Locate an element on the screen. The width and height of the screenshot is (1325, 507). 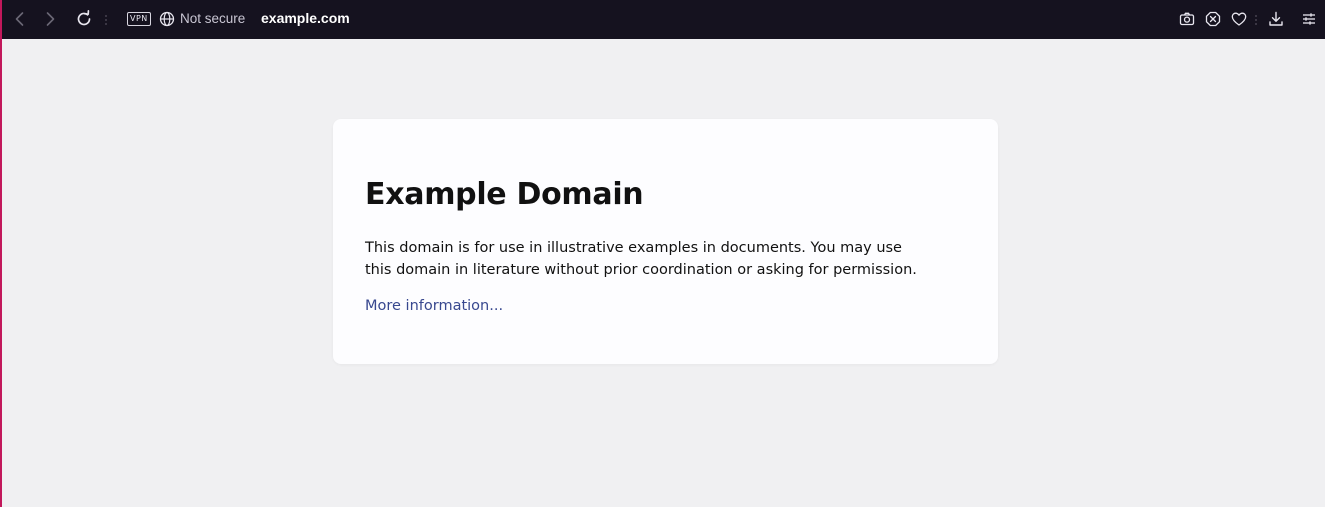
page-title: Example Domain is located at coordinates (504, 194).